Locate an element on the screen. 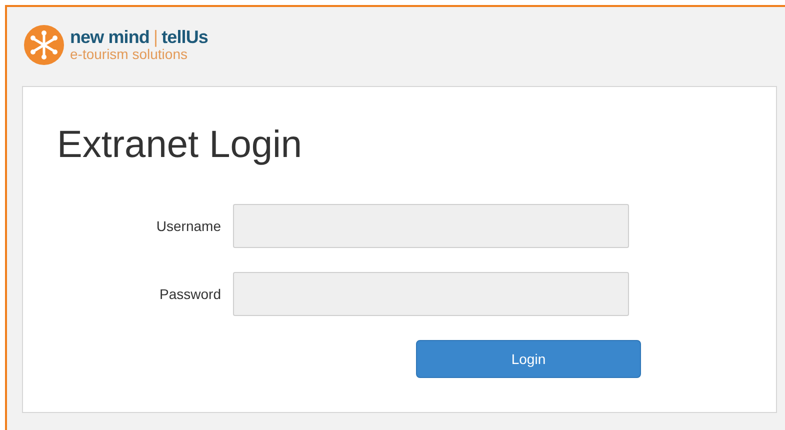 The width and height of the screenshot is (785, 430). login-title: Extranet Login is located at coordinates (180, 145).